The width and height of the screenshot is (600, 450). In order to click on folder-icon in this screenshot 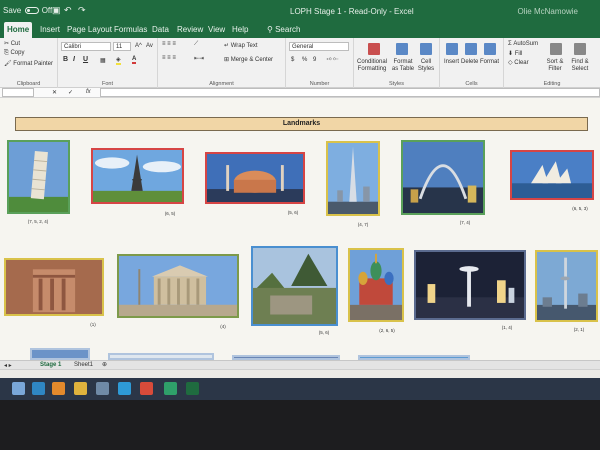, I will do `click(80, 388)`.